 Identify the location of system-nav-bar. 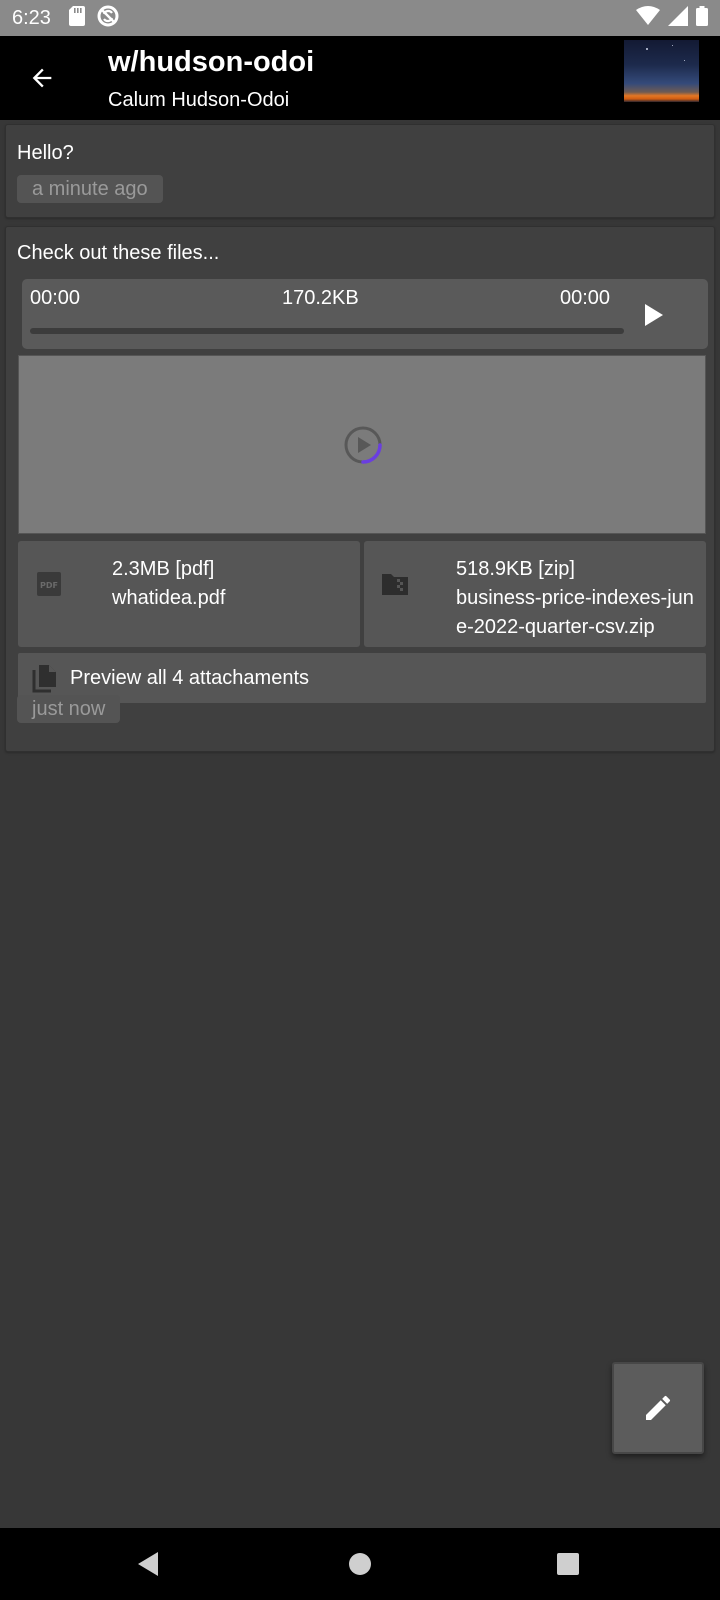
(360, 1564).